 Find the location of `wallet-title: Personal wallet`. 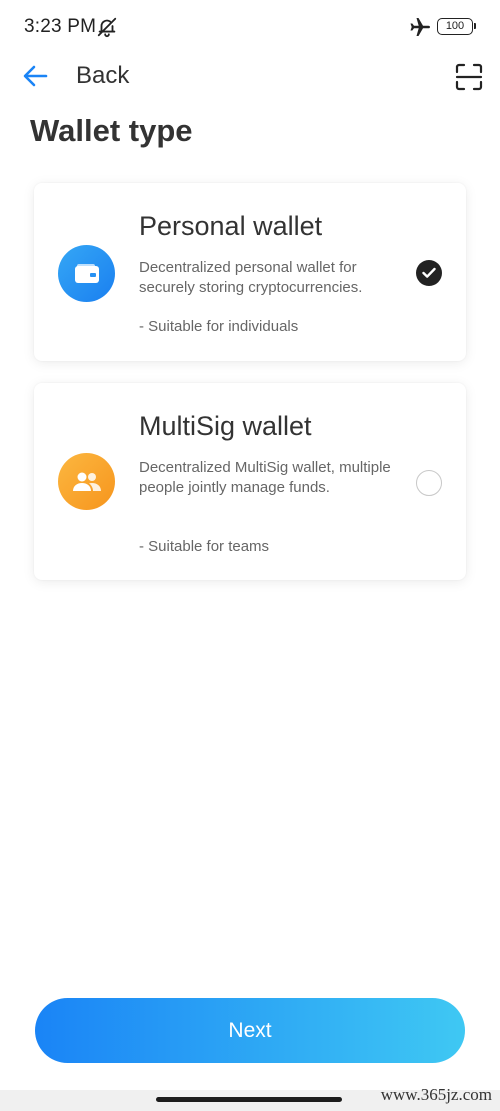

wallet-title: Personal wallet is located at coordinates (231, 226).